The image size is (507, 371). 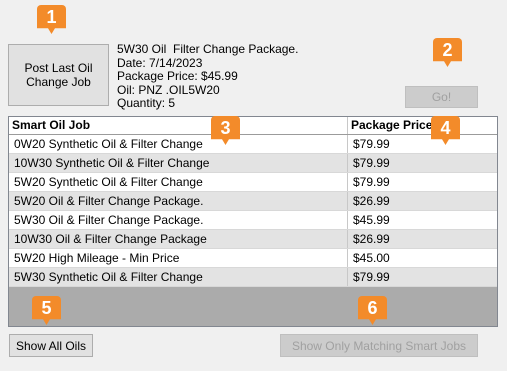 I want to click on post-last-oil-change-job-button: Post Last Oil Change Job, so click(x=58, y=75).